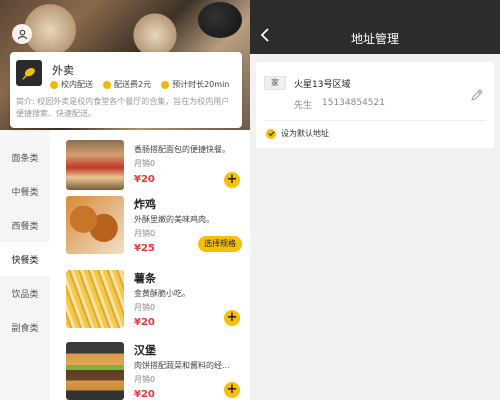  Describe the element at coordinates (145, 204) in the screenshot. I see `food-name: 炸鸡` at that location.